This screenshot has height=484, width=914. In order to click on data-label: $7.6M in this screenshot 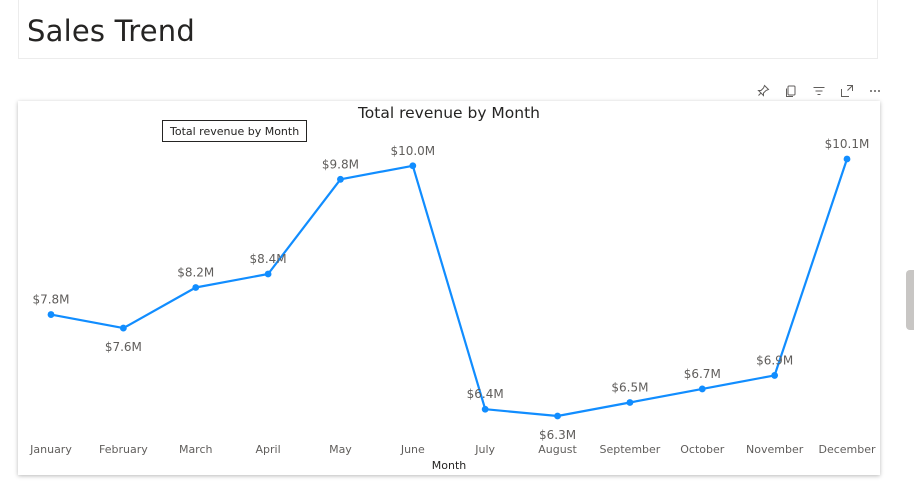, I will do `click(123, 347)`.